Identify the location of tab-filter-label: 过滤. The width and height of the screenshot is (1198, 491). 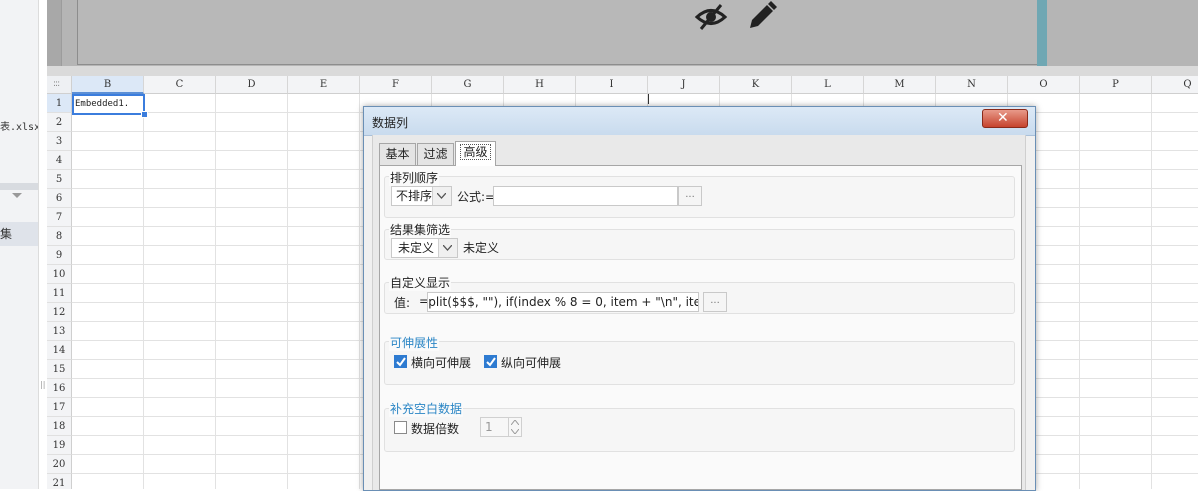
(435, 154).